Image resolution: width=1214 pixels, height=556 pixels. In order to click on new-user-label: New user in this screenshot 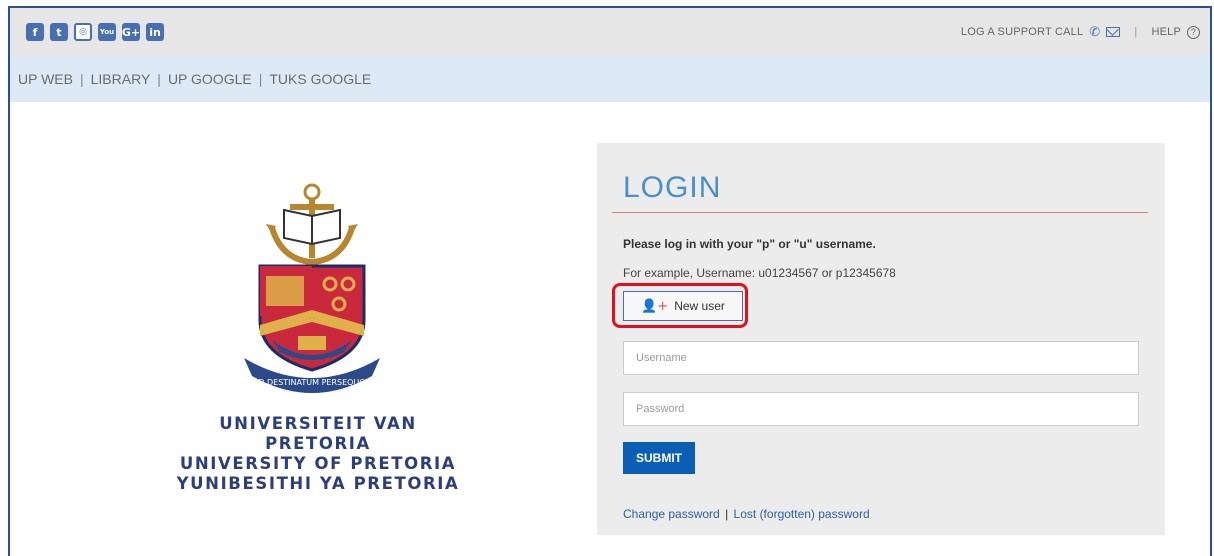, I will do `click(699, 306)`.